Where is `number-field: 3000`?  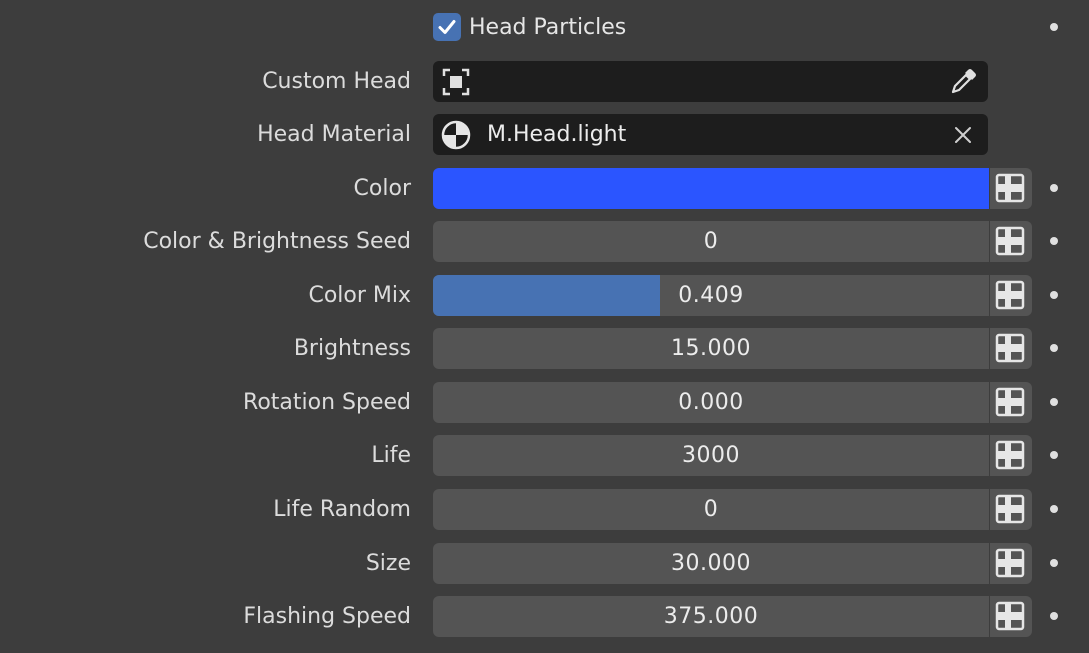
number-field: 3000 is located at coordinates (711, 455).